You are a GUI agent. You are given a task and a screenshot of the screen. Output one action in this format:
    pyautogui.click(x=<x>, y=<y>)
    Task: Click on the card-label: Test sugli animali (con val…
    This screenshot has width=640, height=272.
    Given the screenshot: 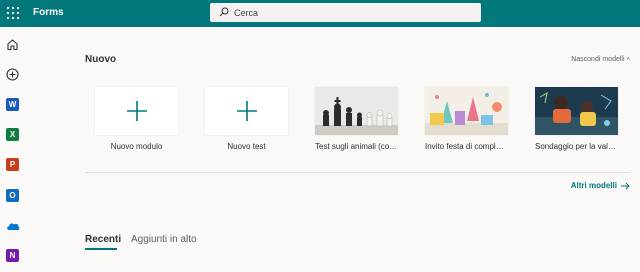 What is the action you would take?
    pyautogui.click(x=356, y=146)
    